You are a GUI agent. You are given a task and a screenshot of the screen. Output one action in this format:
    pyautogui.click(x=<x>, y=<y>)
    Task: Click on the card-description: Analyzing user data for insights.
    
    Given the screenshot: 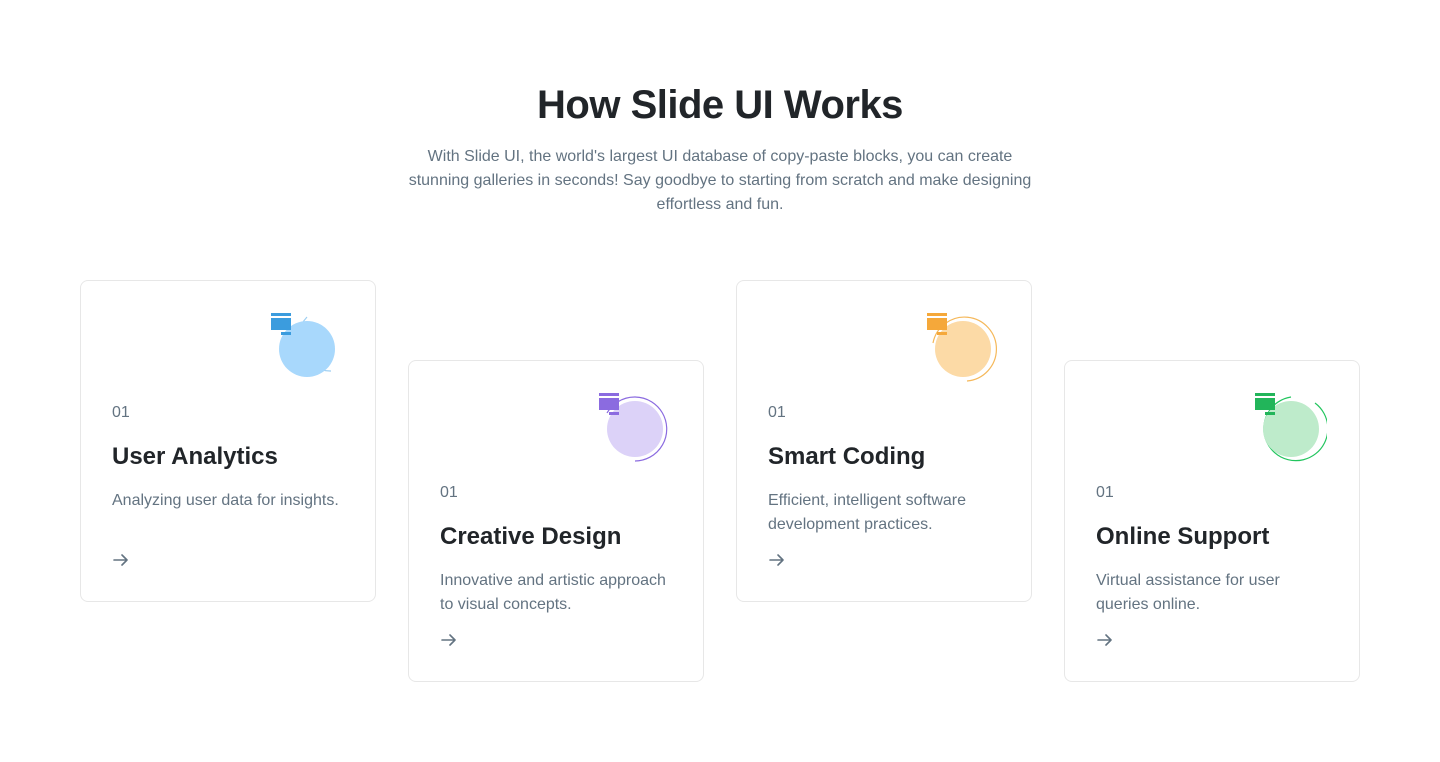 What is the action you would take?
    pyautogui.click(x=225, y=500)
    